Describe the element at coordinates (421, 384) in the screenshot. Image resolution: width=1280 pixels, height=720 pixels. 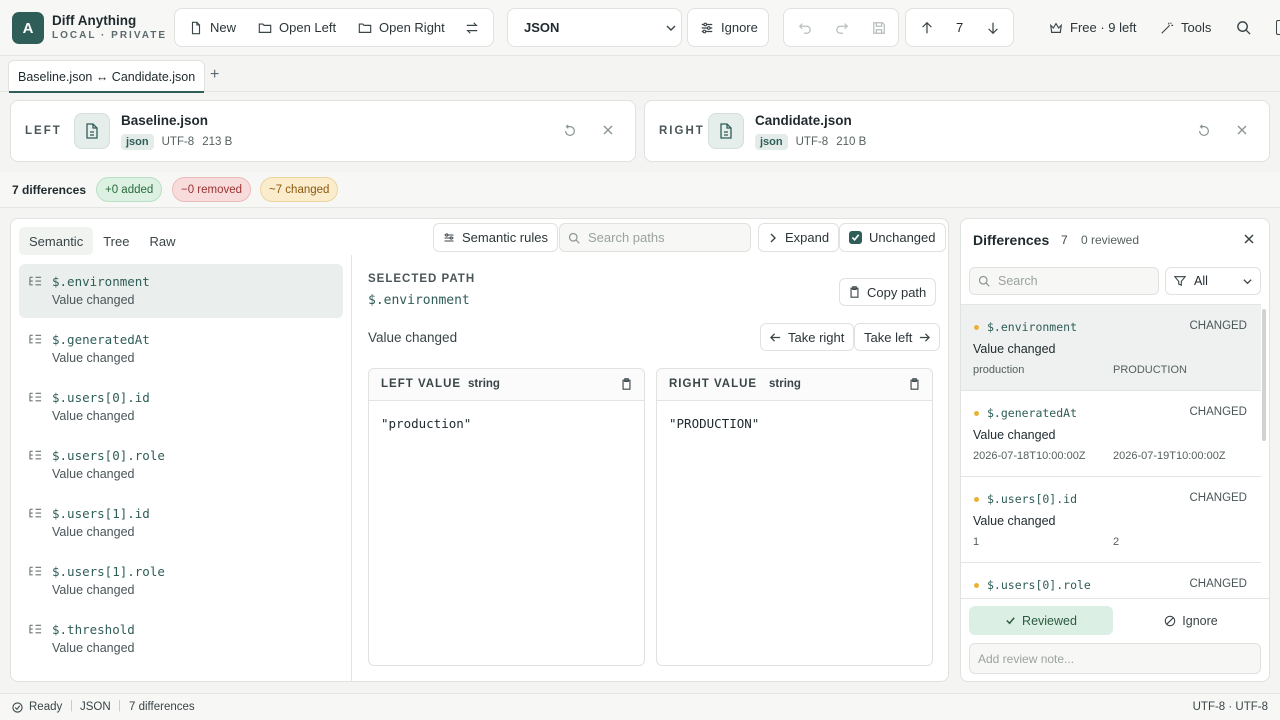
I see `left-value-title: LEFT VALUE` at that location.